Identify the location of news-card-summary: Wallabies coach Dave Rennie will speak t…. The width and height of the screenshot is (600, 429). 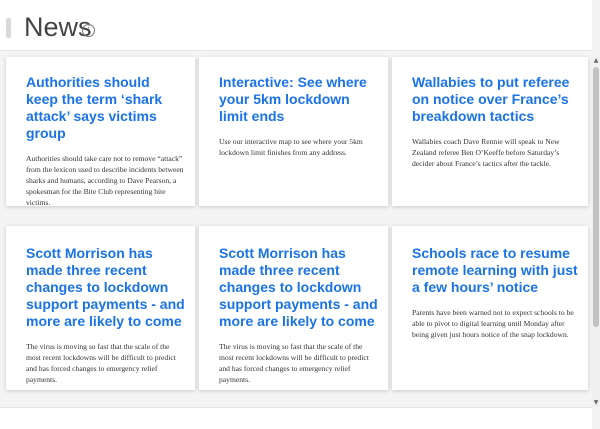
(486, 152).